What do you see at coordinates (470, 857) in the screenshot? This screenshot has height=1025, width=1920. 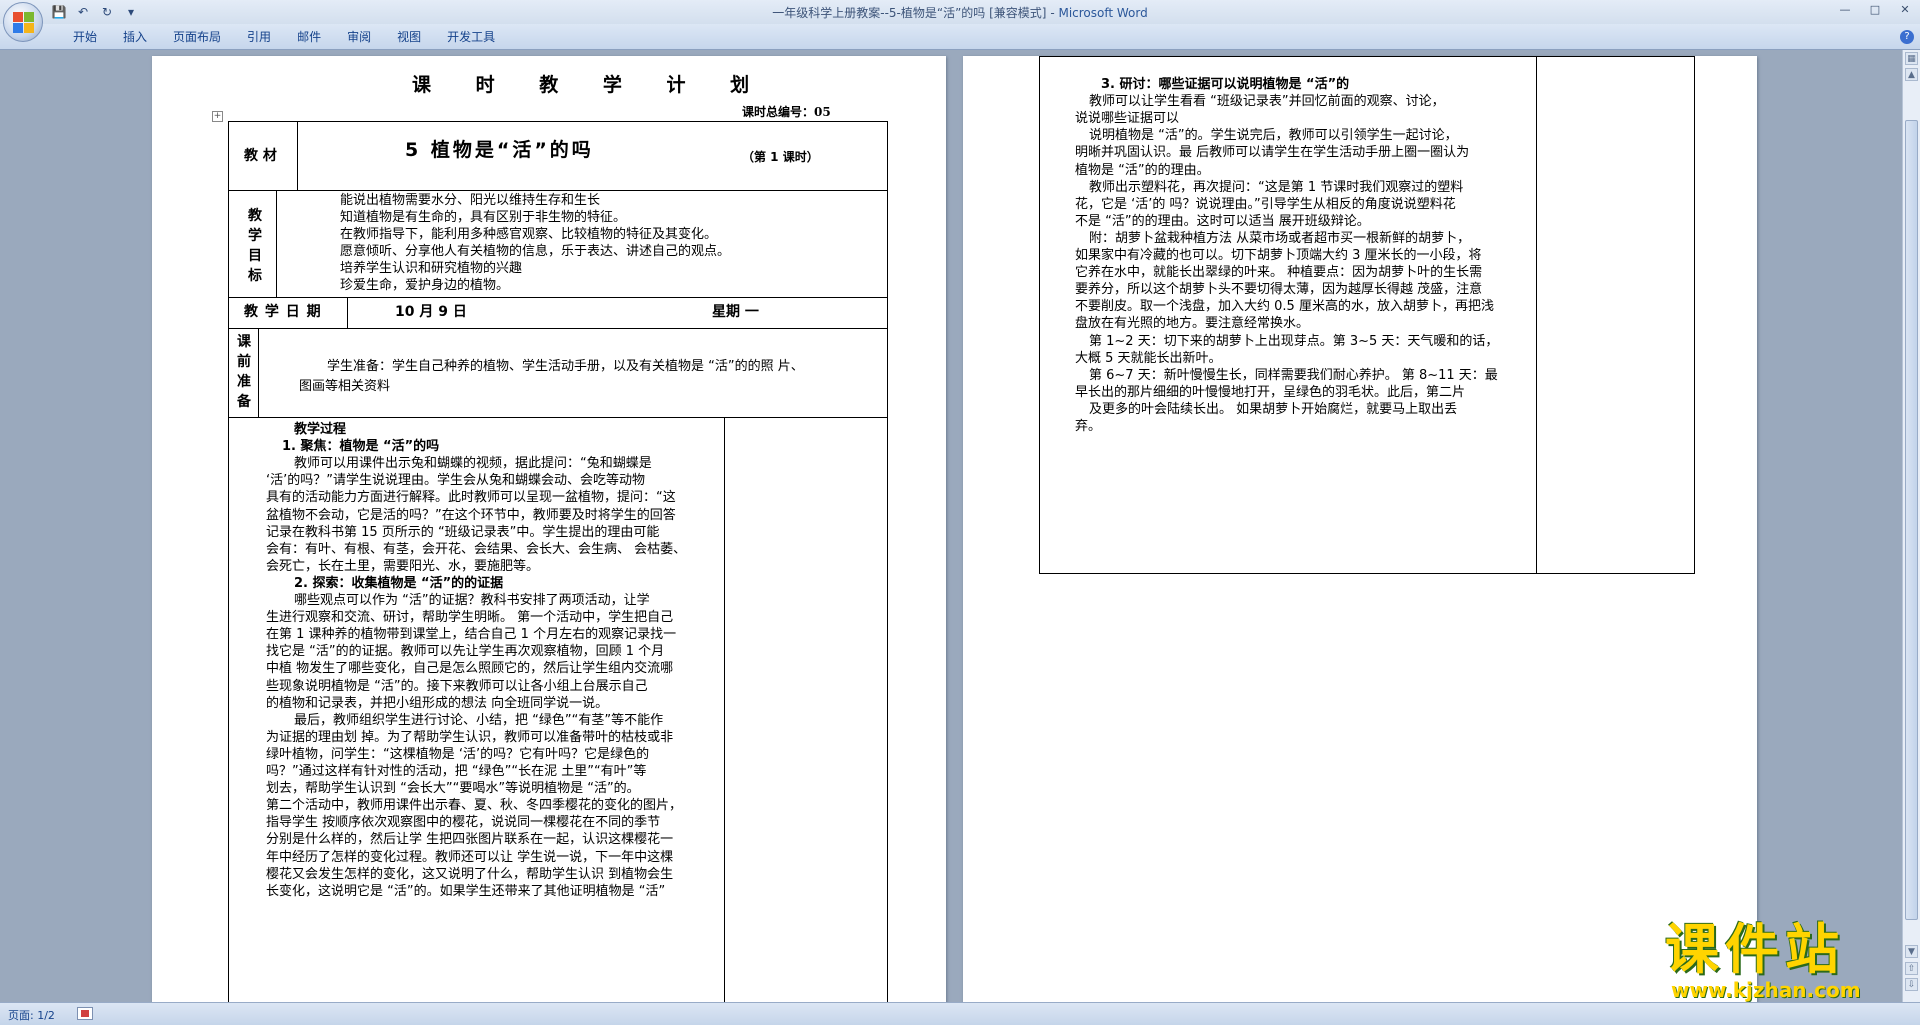 I see `process-line: 年中经历了怎样的变化过程。教师还可以让 学生说一说，下一年中这棵` at bounding box center [470, 857].